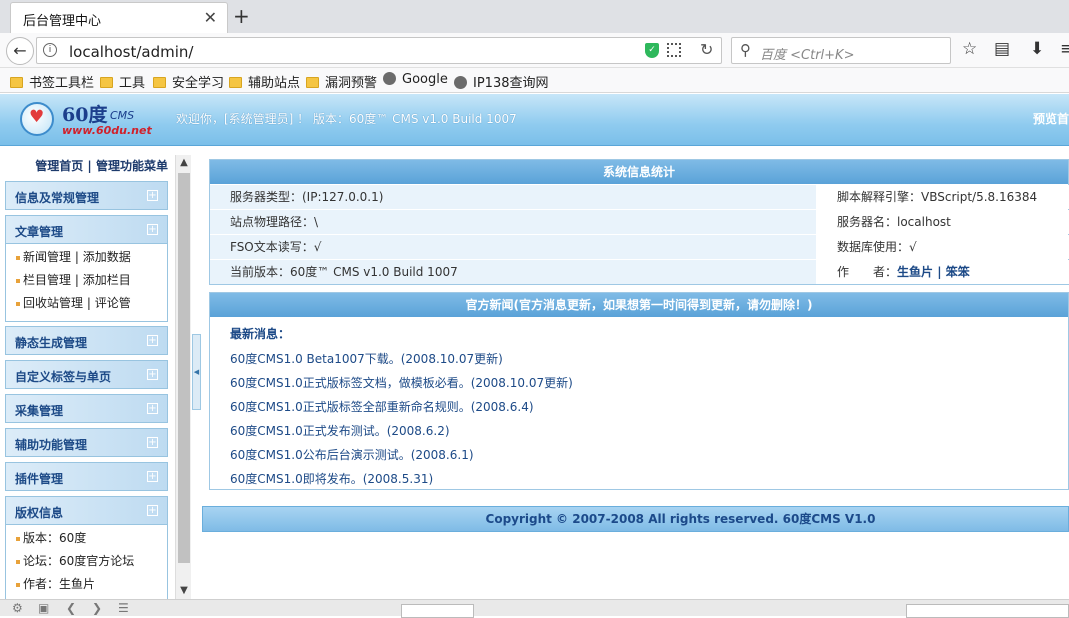  I want to click on tool-icon: ⚙, so click(17, 608).